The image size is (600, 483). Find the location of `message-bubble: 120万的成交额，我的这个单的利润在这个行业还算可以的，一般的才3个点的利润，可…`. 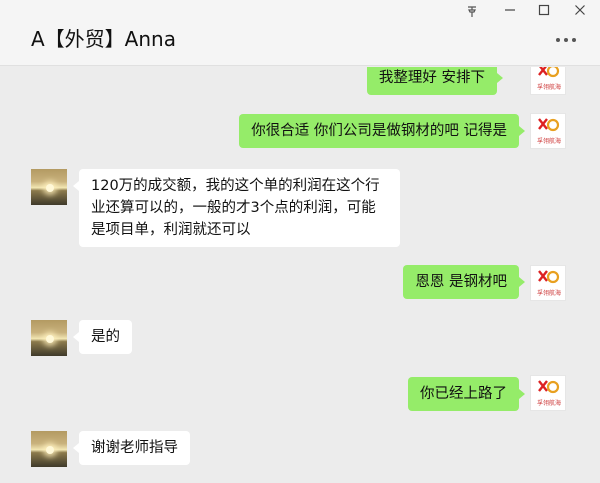

message-bubble: 120万的成交额，我的这个单的利润在这个行业还算可以的，一般的才3个点的利润，可… is located at coordinates (236, 208).